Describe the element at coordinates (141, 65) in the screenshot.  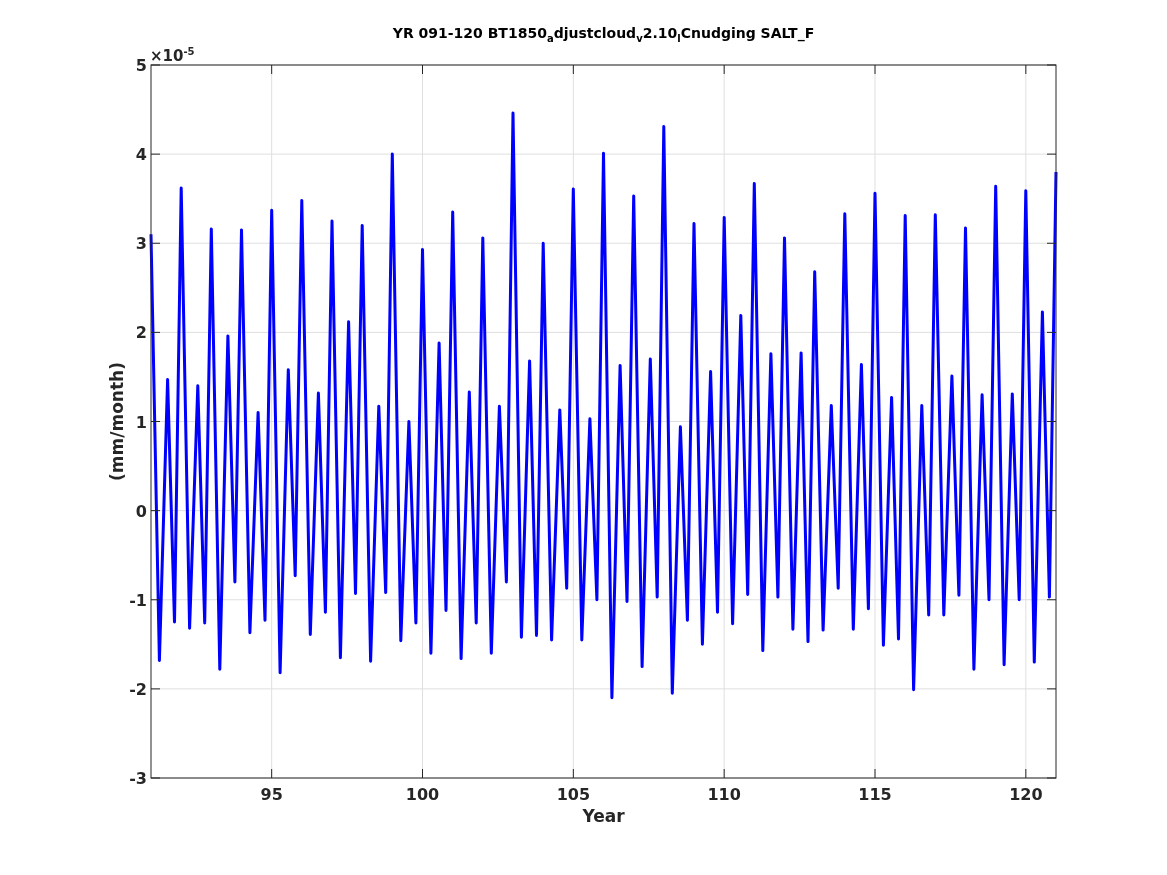
I see `tick-label: 5` at that location.